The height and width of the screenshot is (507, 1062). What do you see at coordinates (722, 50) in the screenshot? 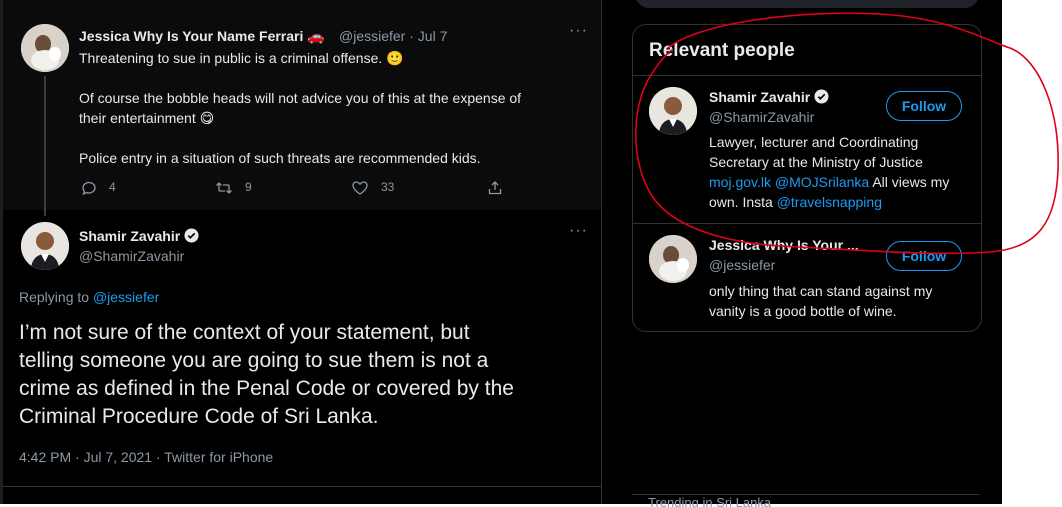
I see `relevant-people-title: Relevant people` at bounding box center [722, 50].